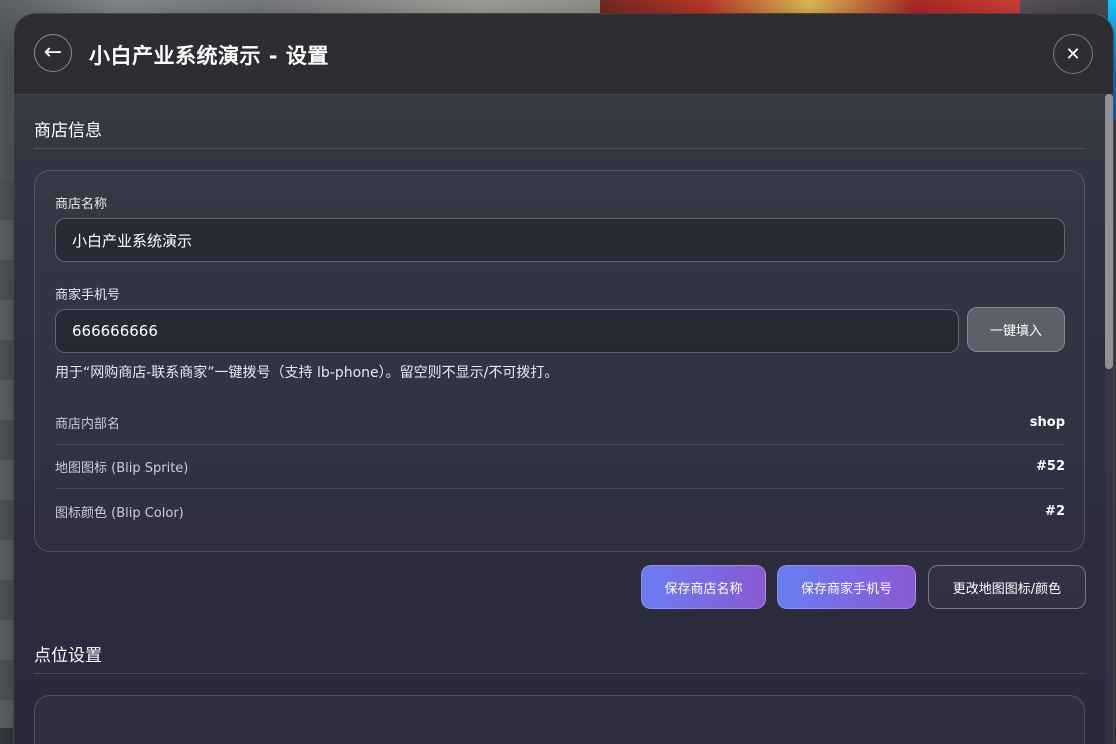 The height and width of the screenshot is (744, 1116). What do you see at coordinates (846, 587) in the screenshot?
I see `save-phone-button: 保存商家手机号` at bounding box center [846, 587].